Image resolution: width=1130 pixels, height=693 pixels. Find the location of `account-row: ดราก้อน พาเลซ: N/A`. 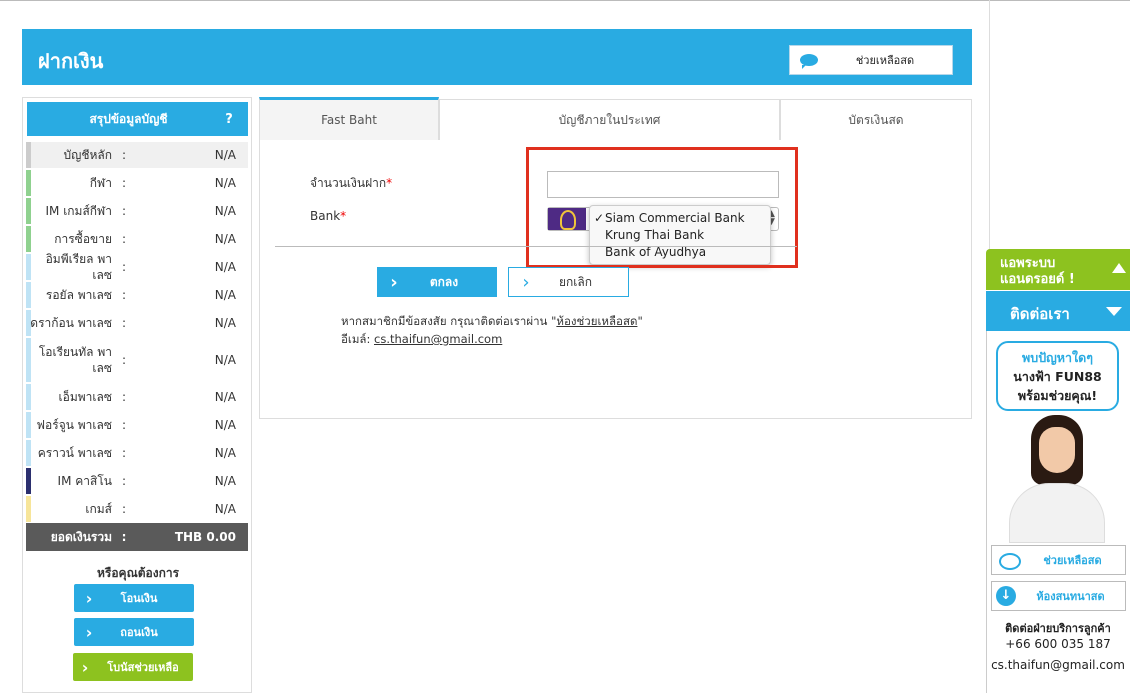

account-row: ดราก้อน พาเลซ: N/A is located at coordinates (137, 323).